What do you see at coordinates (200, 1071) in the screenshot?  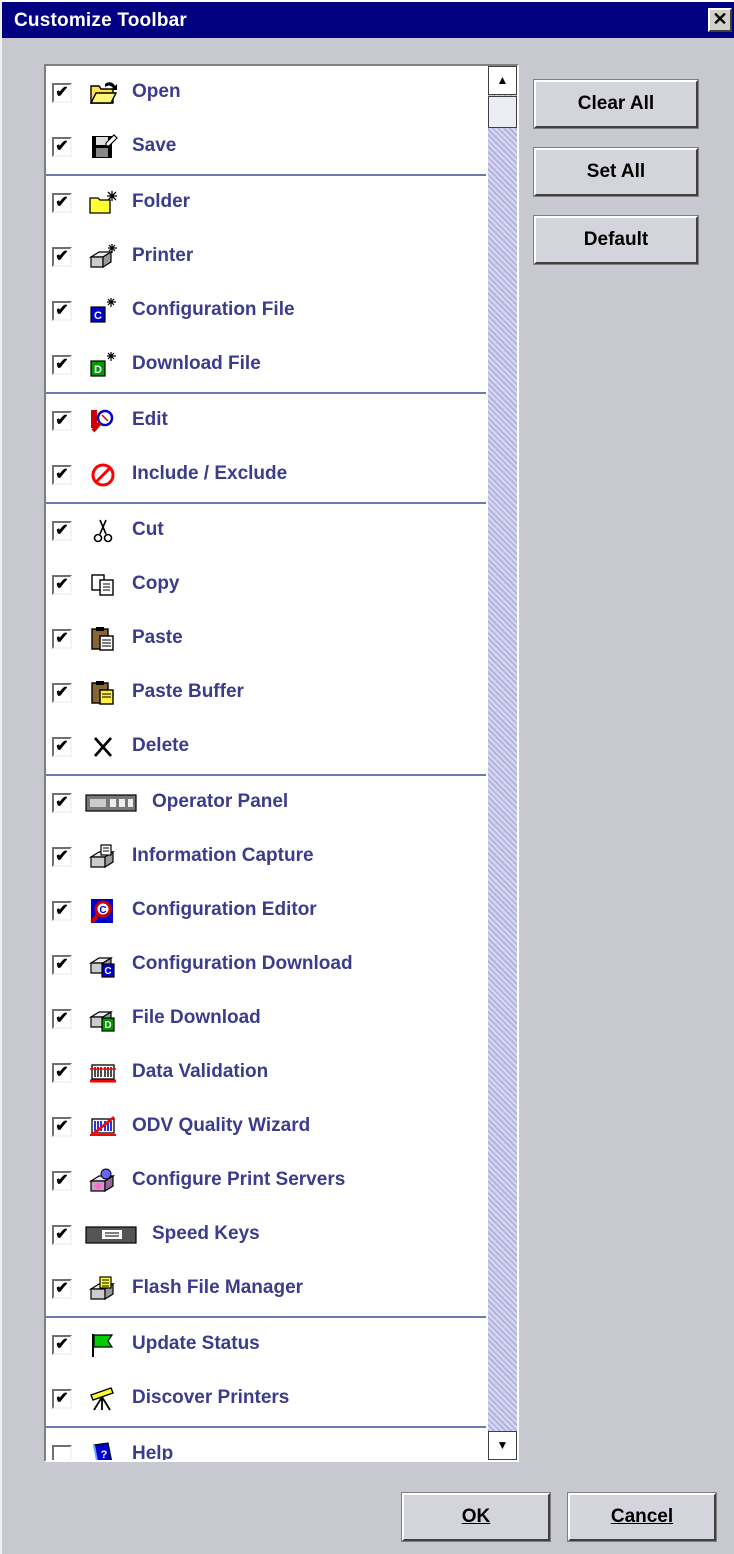 I see `item-label: Data Validation` at bounding box center [200, 1071].